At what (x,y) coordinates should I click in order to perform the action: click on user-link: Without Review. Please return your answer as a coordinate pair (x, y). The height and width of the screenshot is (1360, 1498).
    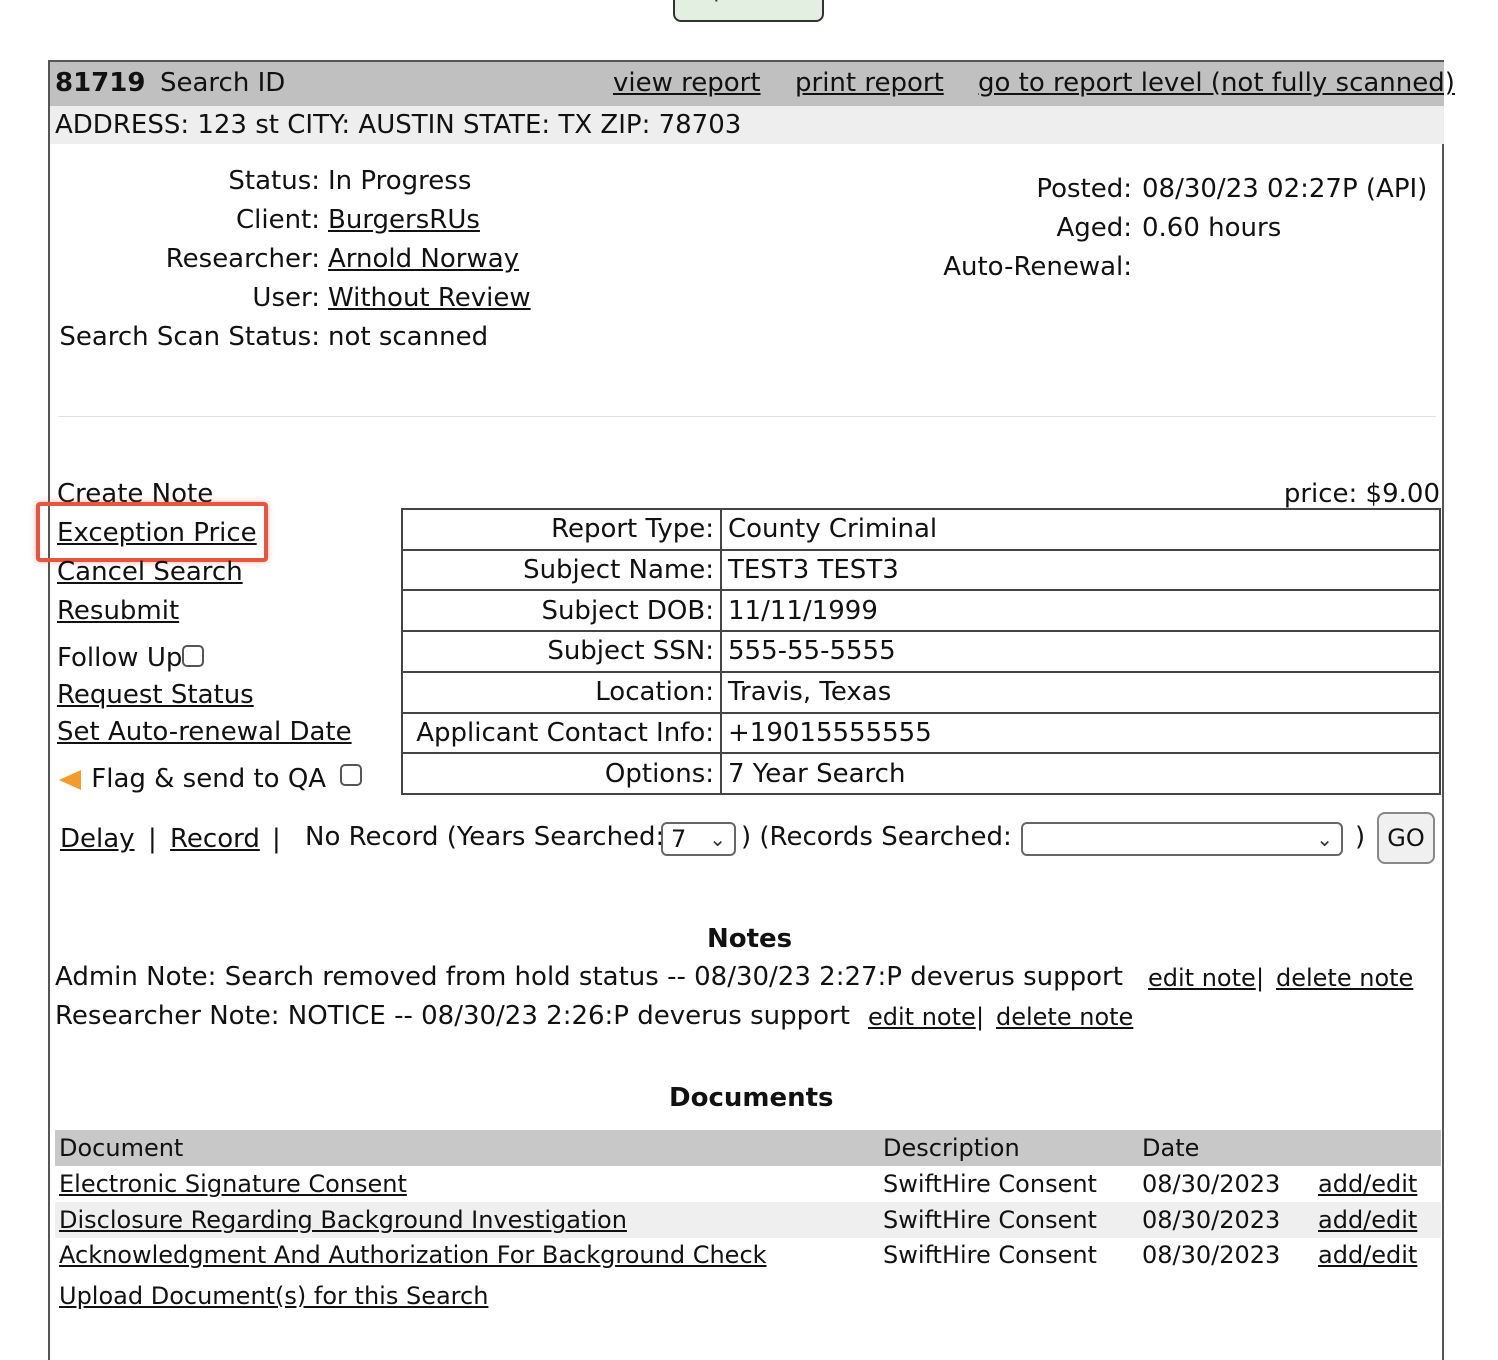
    Looking at the image, I should click on (429, 298).